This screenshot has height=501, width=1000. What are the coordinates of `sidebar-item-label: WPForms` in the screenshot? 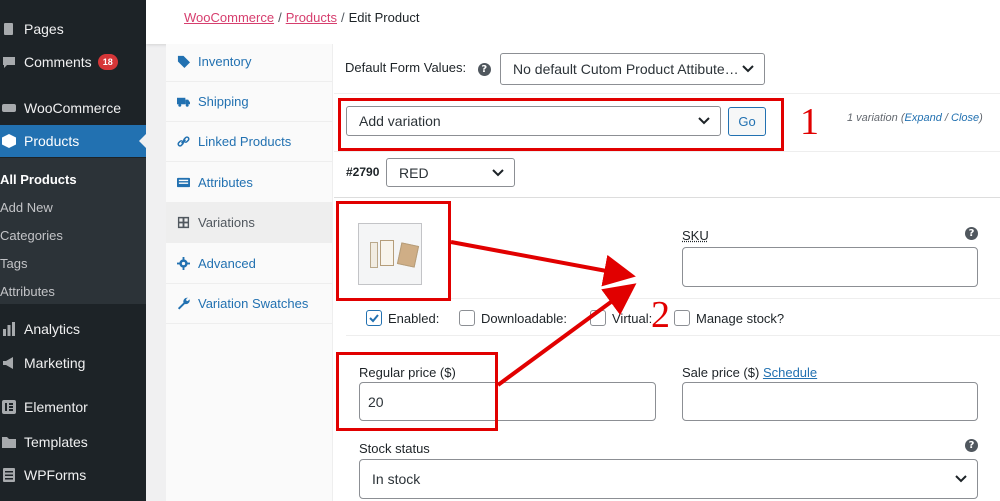 It's located at (55, 475).